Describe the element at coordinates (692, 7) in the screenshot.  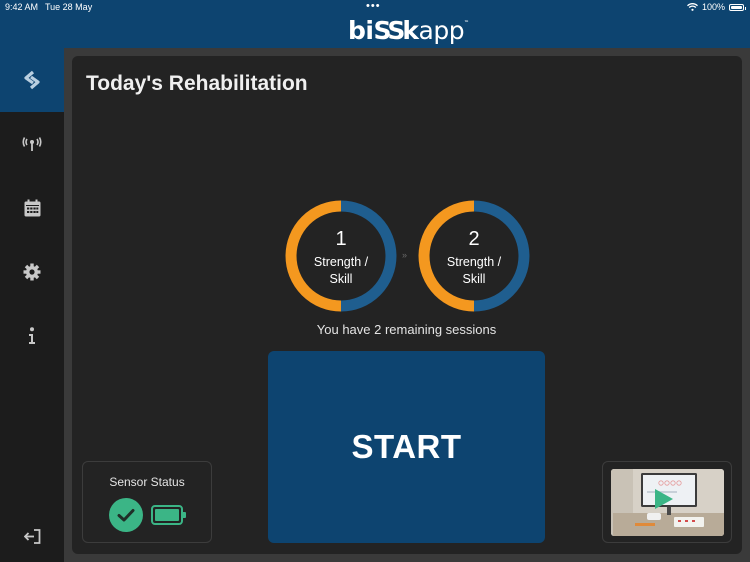
I see `wifi-icon` at that location.